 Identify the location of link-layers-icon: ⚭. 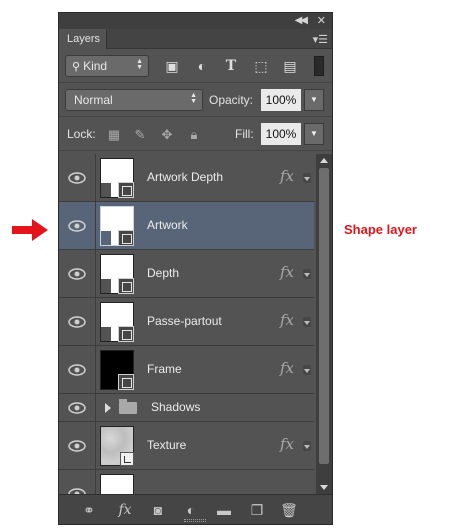
(89, 510).